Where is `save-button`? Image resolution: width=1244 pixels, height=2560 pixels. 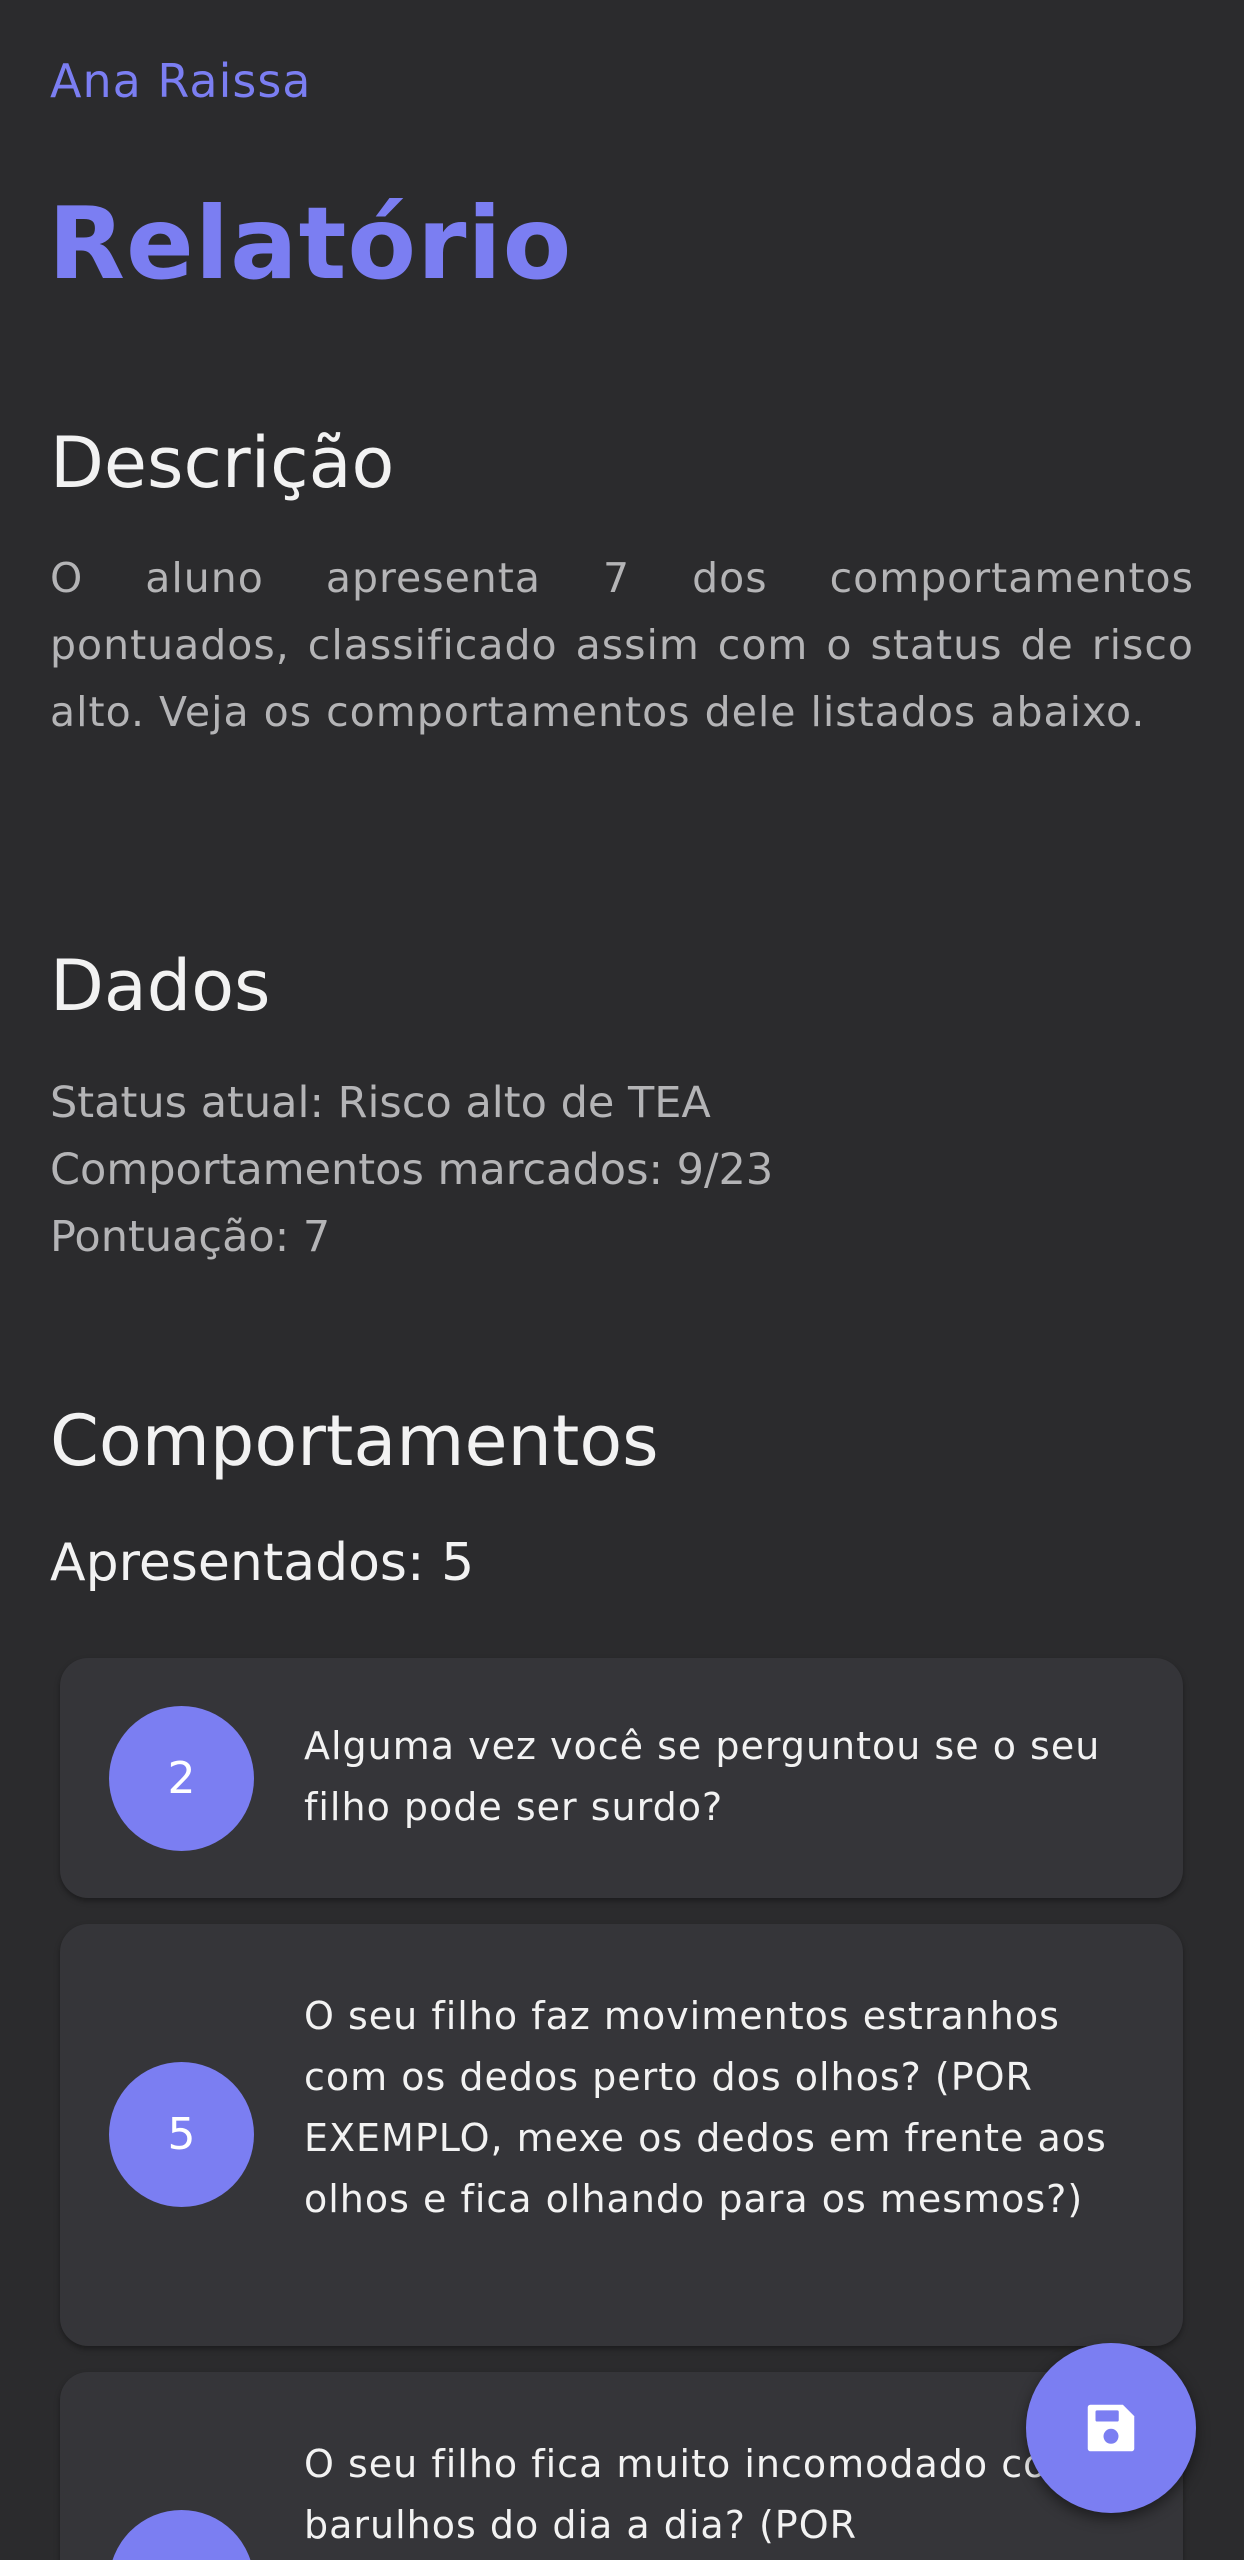 save-button is located at coordinates (1111, 2428).